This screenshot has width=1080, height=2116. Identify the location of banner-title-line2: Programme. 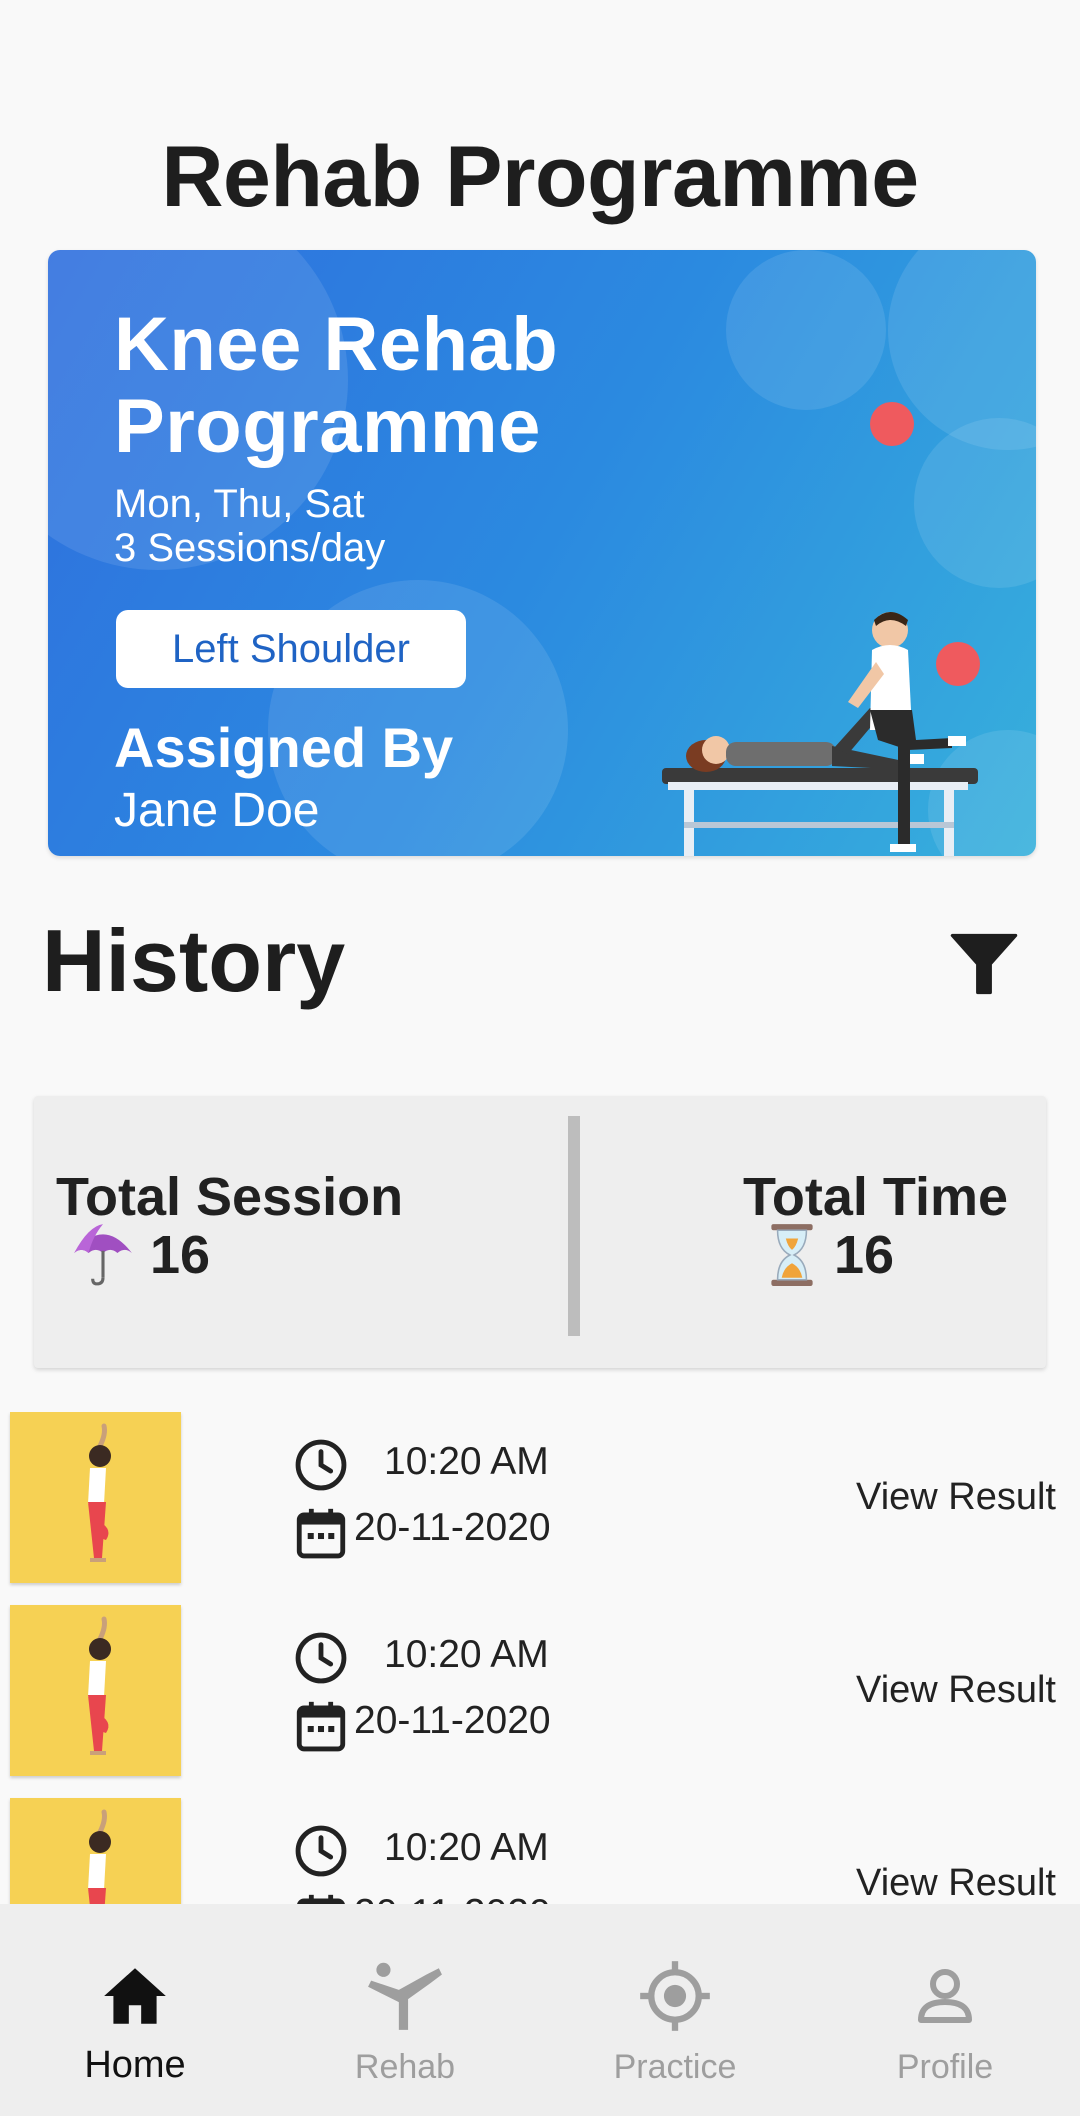
(327, 426).